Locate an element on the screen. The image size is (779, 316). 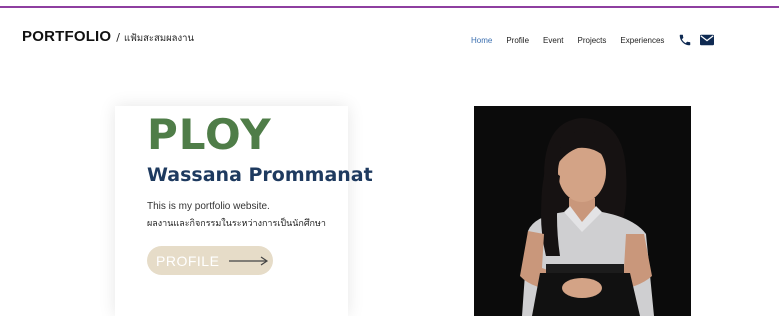
profile-button-label: PROFILE is located at coordinates (188, 260).